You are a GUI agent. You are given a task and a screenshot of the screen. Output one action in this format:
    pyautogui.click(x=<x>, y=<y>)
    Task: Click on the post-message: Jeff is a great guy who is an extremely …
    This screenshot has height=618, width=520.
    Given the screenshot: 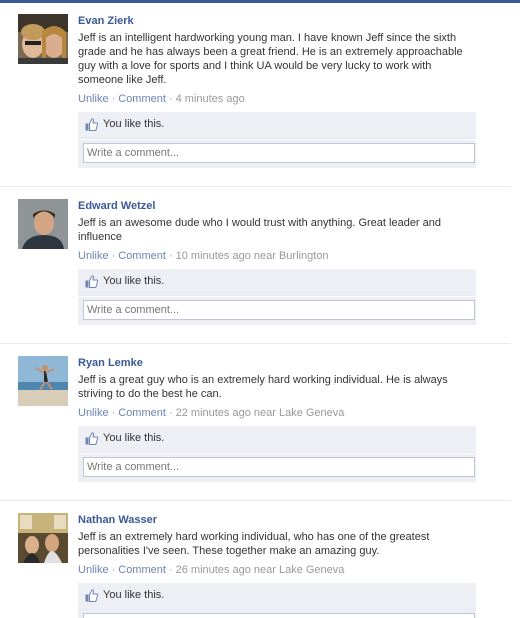 What is the action you would take?
    pyautogui.click(x=263, y=387)
    